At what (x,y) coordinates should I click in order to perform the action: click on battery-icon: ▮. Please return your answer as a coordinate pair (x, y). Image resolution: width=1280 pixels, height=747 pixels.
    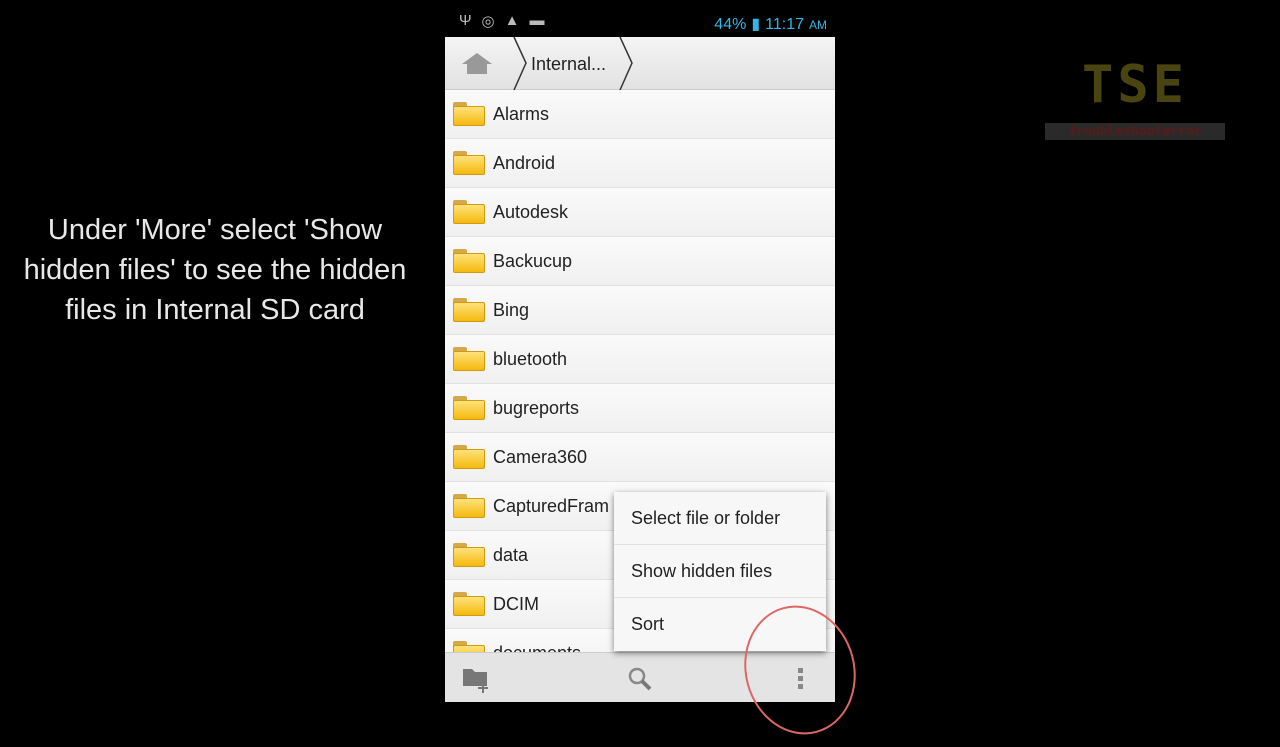
    Looking at the image, I should click on (756, 24).